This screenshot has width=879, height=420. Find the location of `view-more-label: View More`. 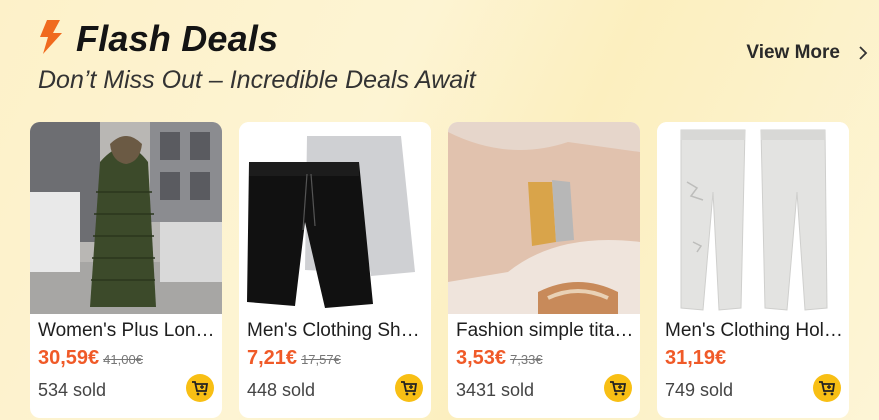

view-more-label: View More is located at coordinates (793, 52).